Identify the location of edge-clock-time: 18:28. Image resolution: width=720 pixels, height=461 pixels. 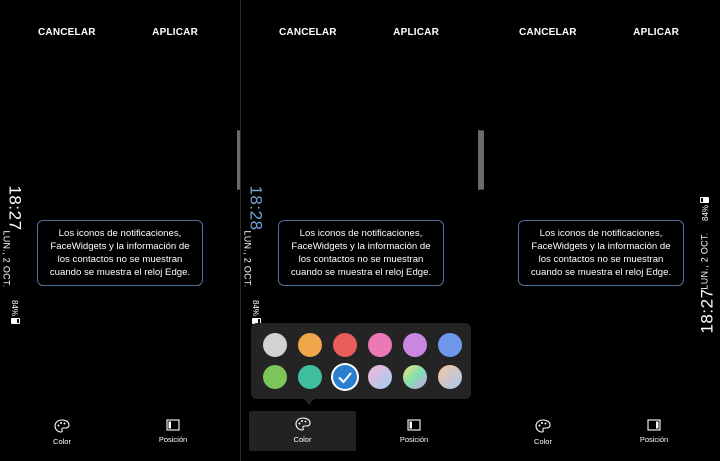
(256, 208).